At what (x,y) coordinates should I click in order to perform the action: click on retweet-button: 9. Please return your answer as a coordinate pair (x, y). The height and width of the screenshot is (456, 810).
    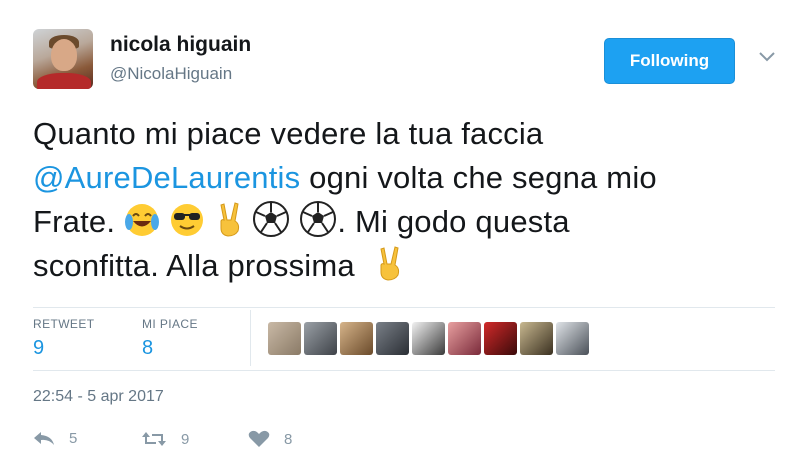
    Looking at the image, I should click on (165, 439).